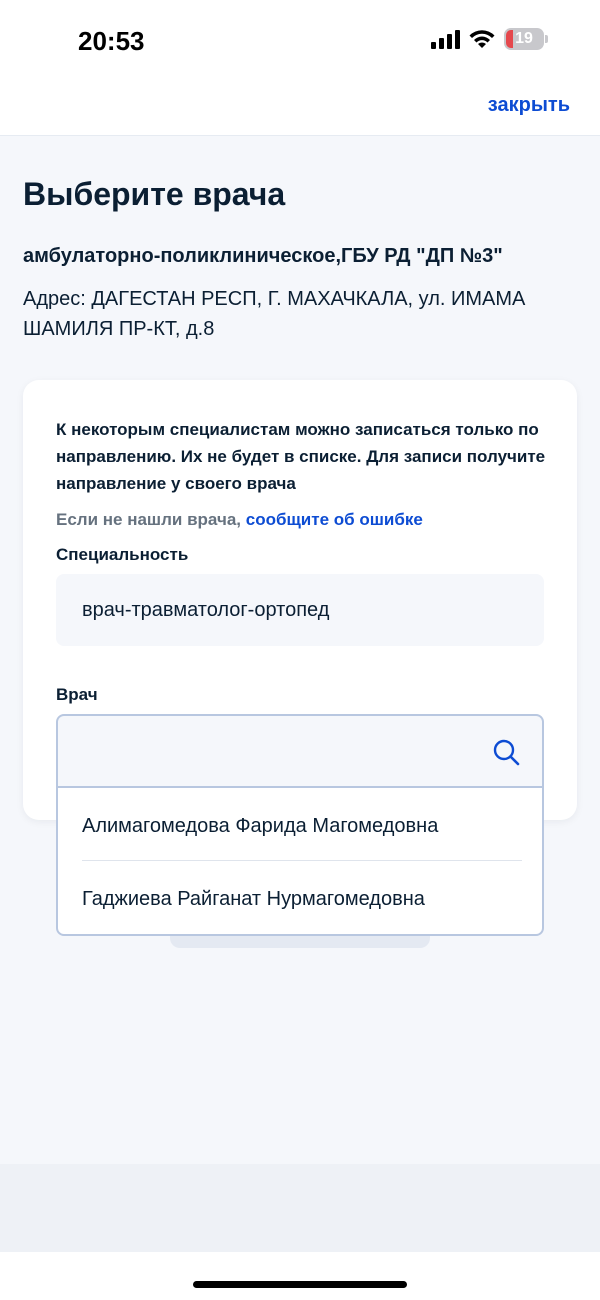  Describe the element at coordinates (300, 40) in the screenshot. I see `status-bar: 20:53 19` at that location.